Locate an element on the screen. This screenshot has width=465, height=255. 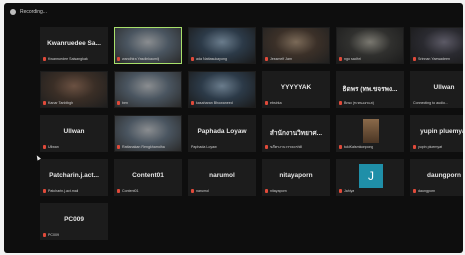
participant-tile: สำนักงานวิทยาศ... ขภีตรงานวรรธดรhill is located at coordinates (296, 133).